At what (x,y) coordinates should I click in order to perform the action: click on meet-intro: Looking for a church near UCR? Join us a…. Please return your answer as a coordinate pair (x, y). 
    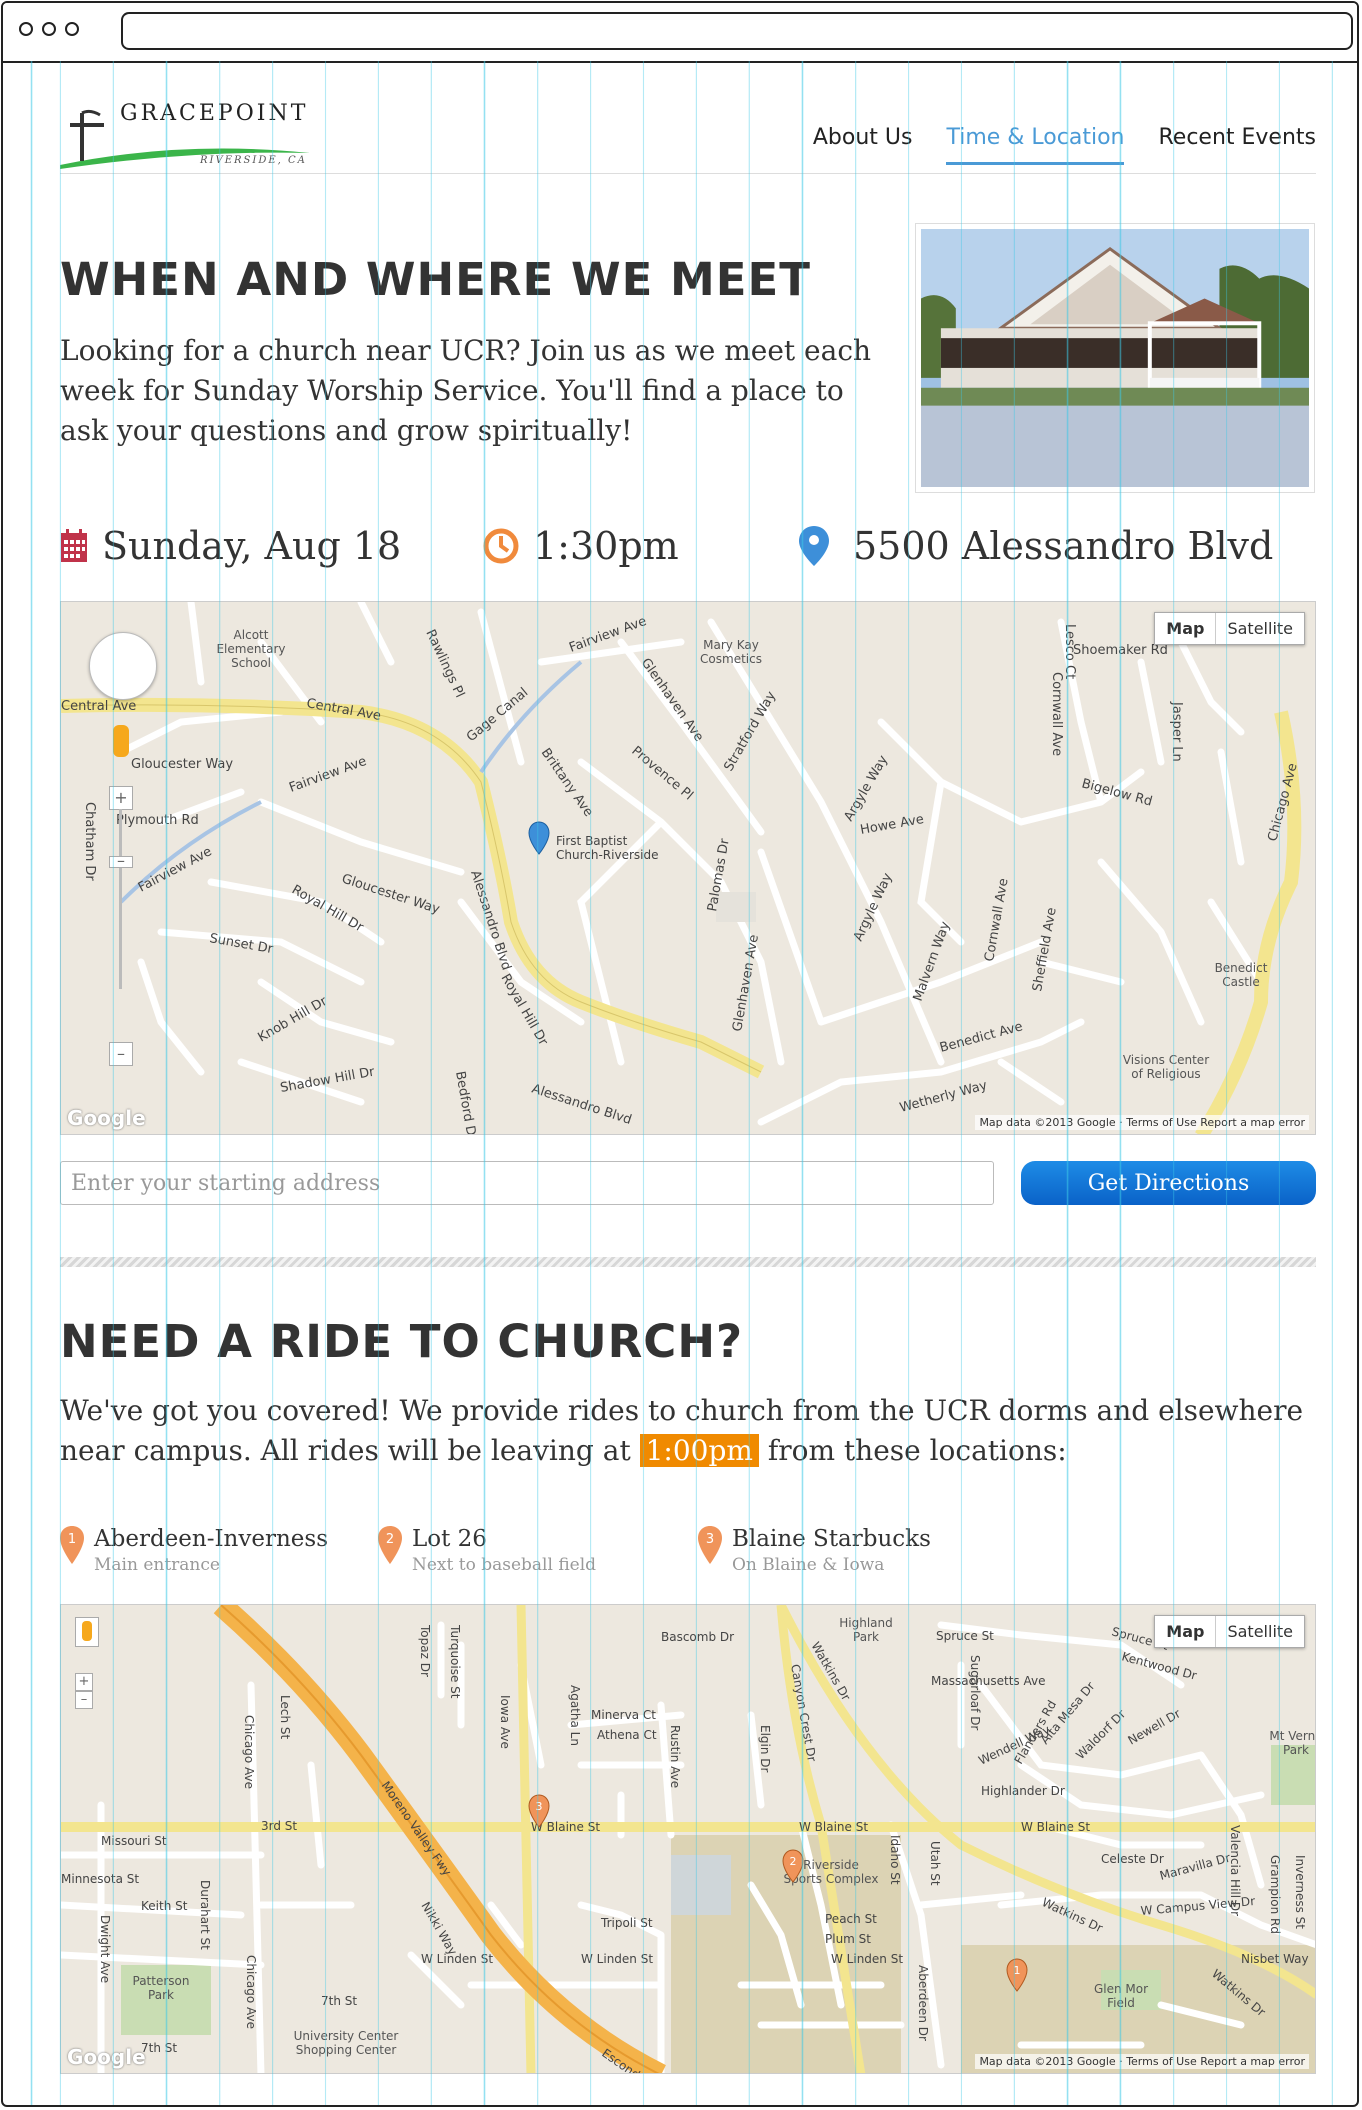
    Looking at the image, I should click on (466, 390).